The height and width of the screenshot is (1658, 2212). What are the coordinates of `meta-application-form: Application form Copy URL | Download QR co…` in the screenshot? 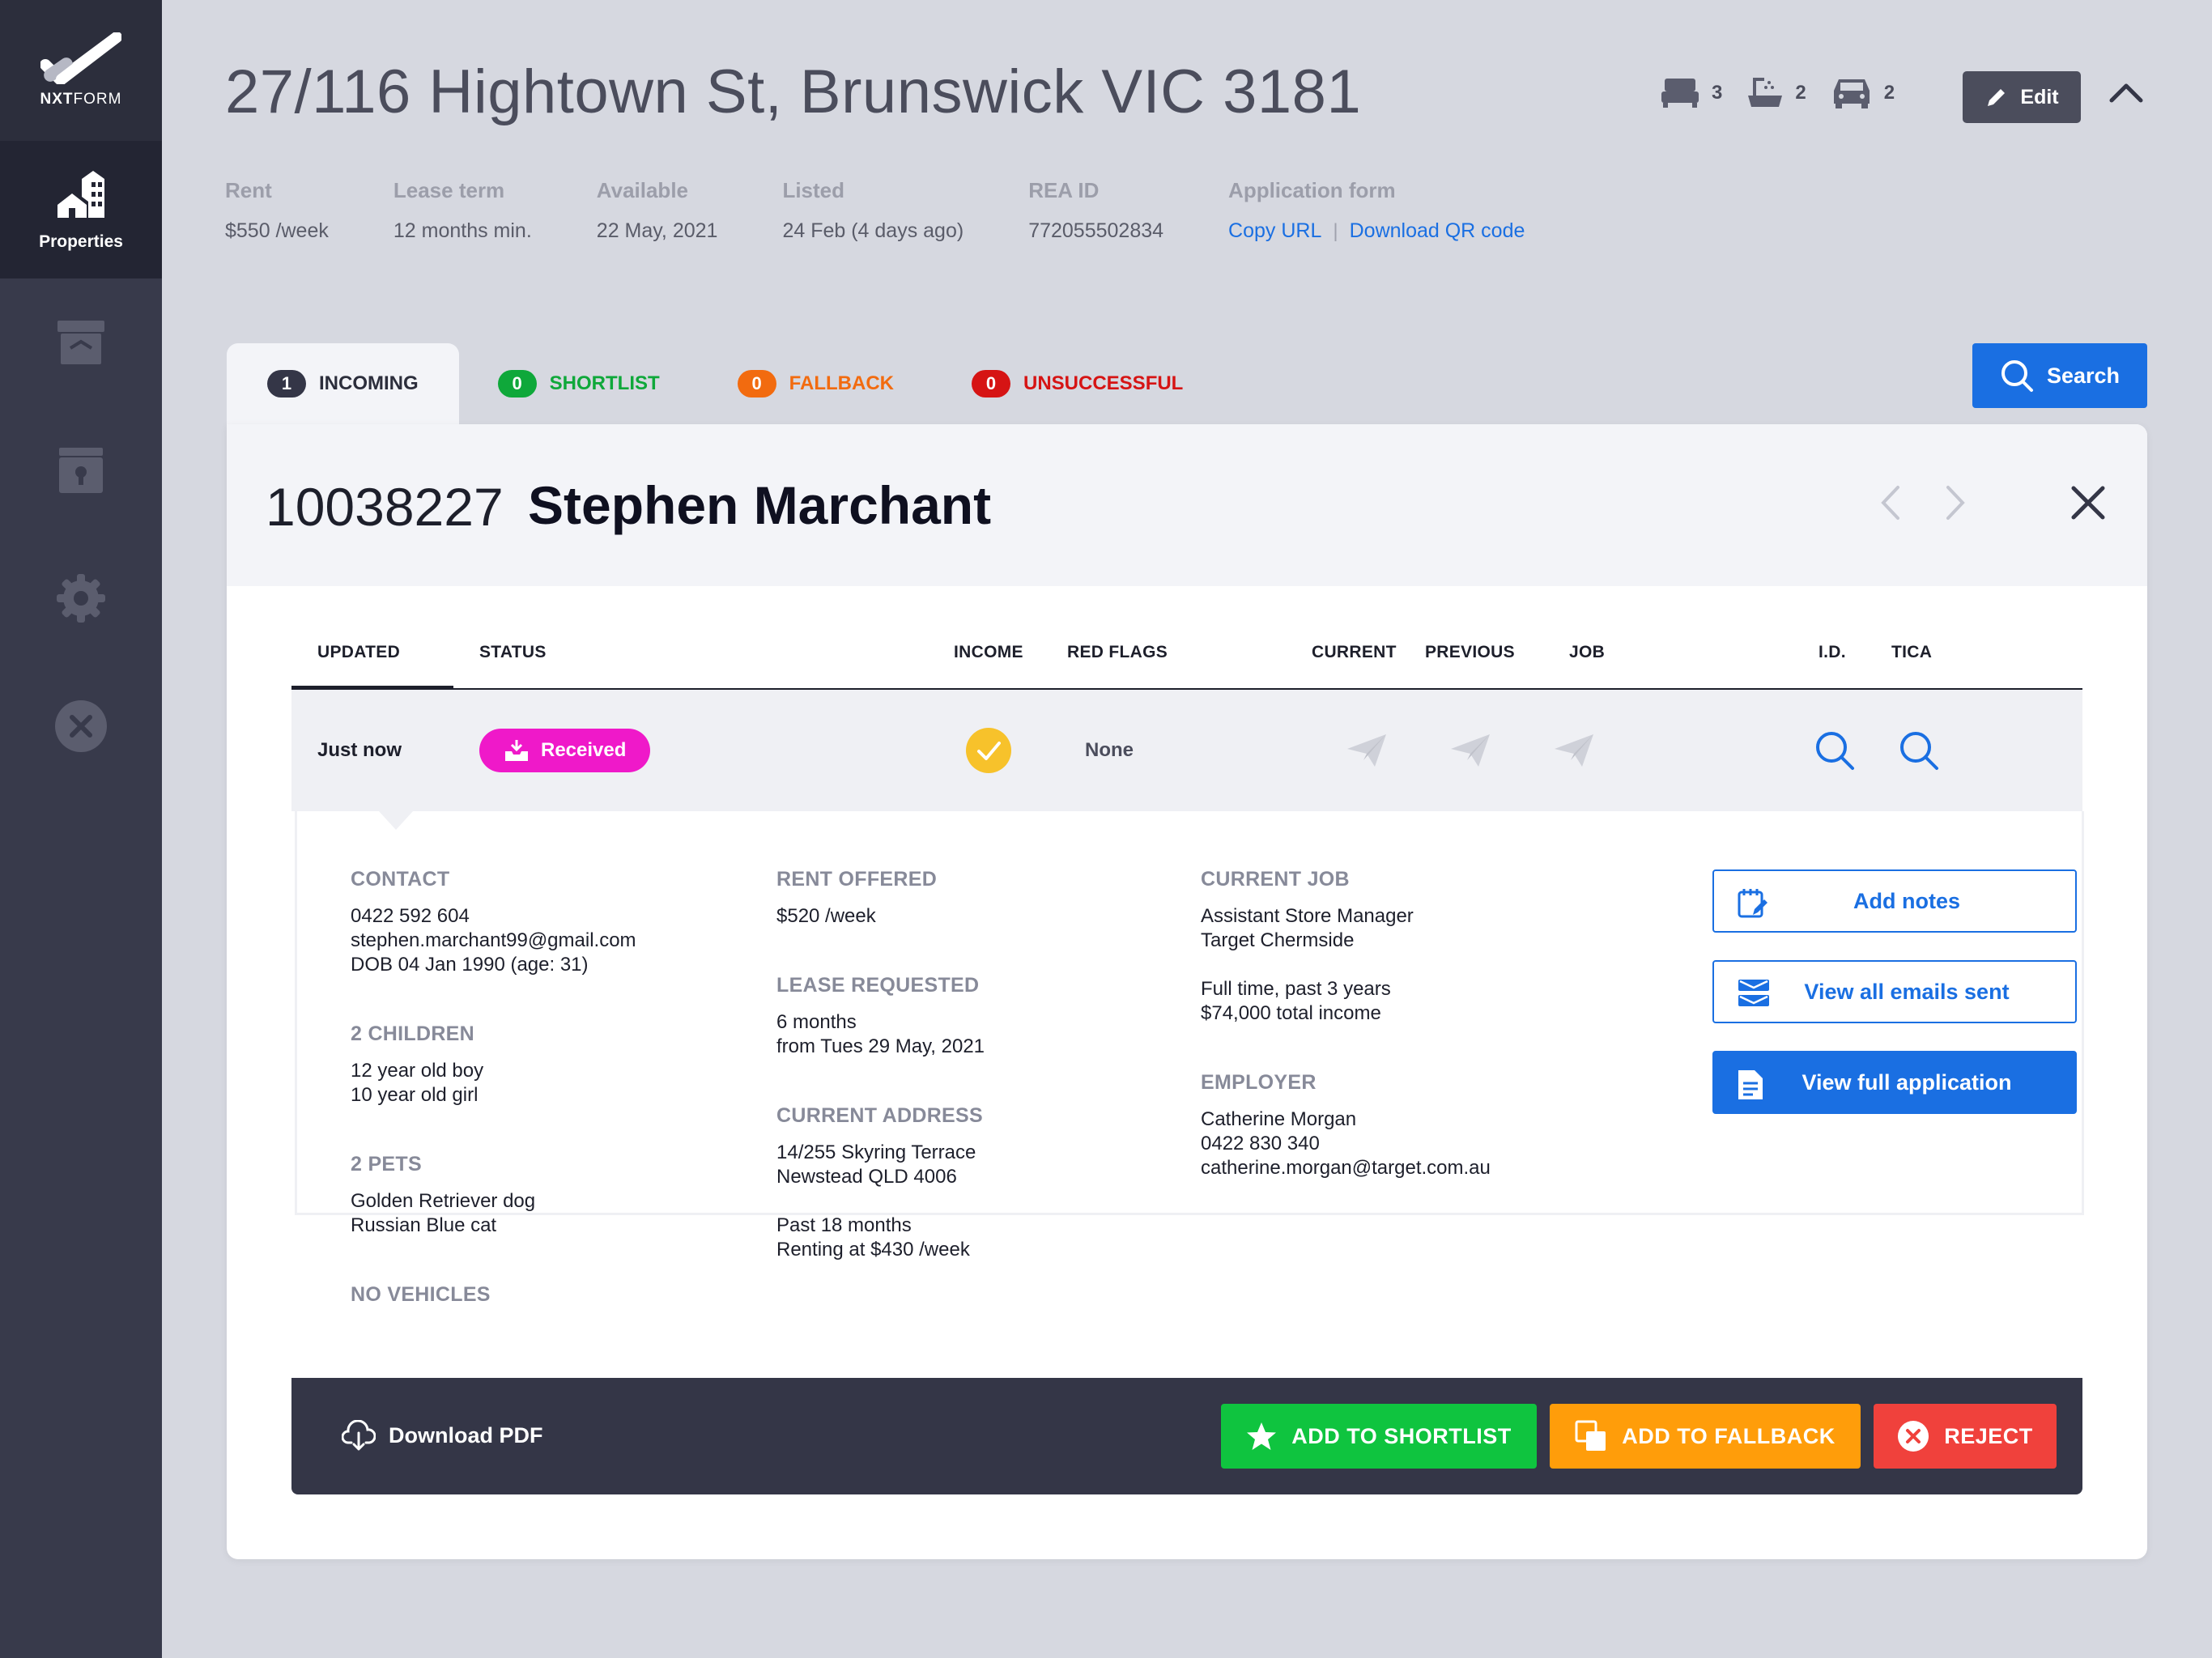 It's located at (1377, 210).